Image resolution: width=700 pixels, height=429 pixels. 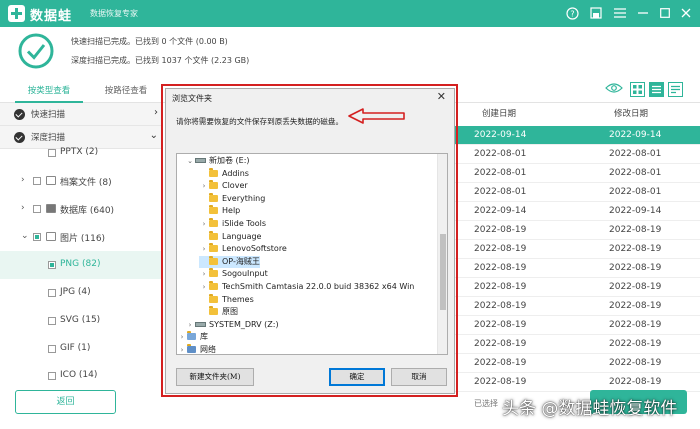 What do you see at coordinates (81, 114) in the screenshot?
I see `quick-scan-section: 快速扫描 ›` at bounding box center [81, 114].